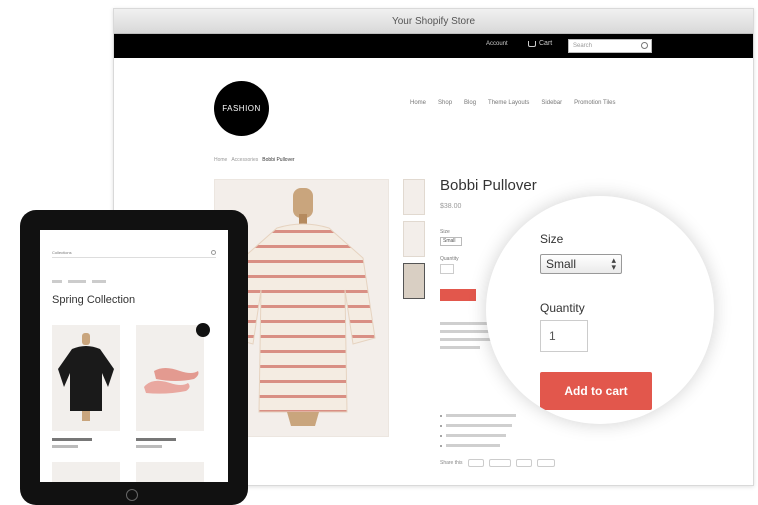  Describe the element at coordinates (62, 252) in the screenshot. I see `tablet-header-label: Collections` at that location.